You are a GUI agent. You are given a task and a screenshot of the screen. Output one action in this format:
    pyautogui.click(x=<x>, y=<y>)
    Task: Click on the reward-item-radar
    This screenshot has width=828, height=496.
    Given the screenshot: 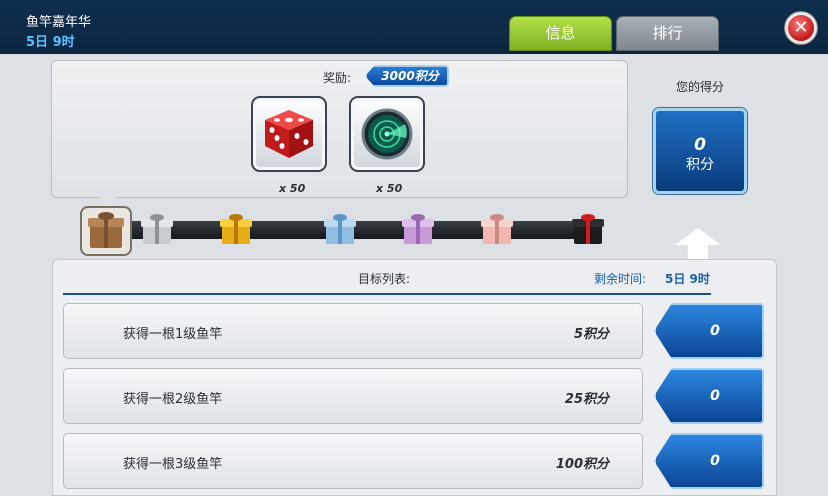 What is the action you would take?
    pyautogui.click(x=387, y=134)
    